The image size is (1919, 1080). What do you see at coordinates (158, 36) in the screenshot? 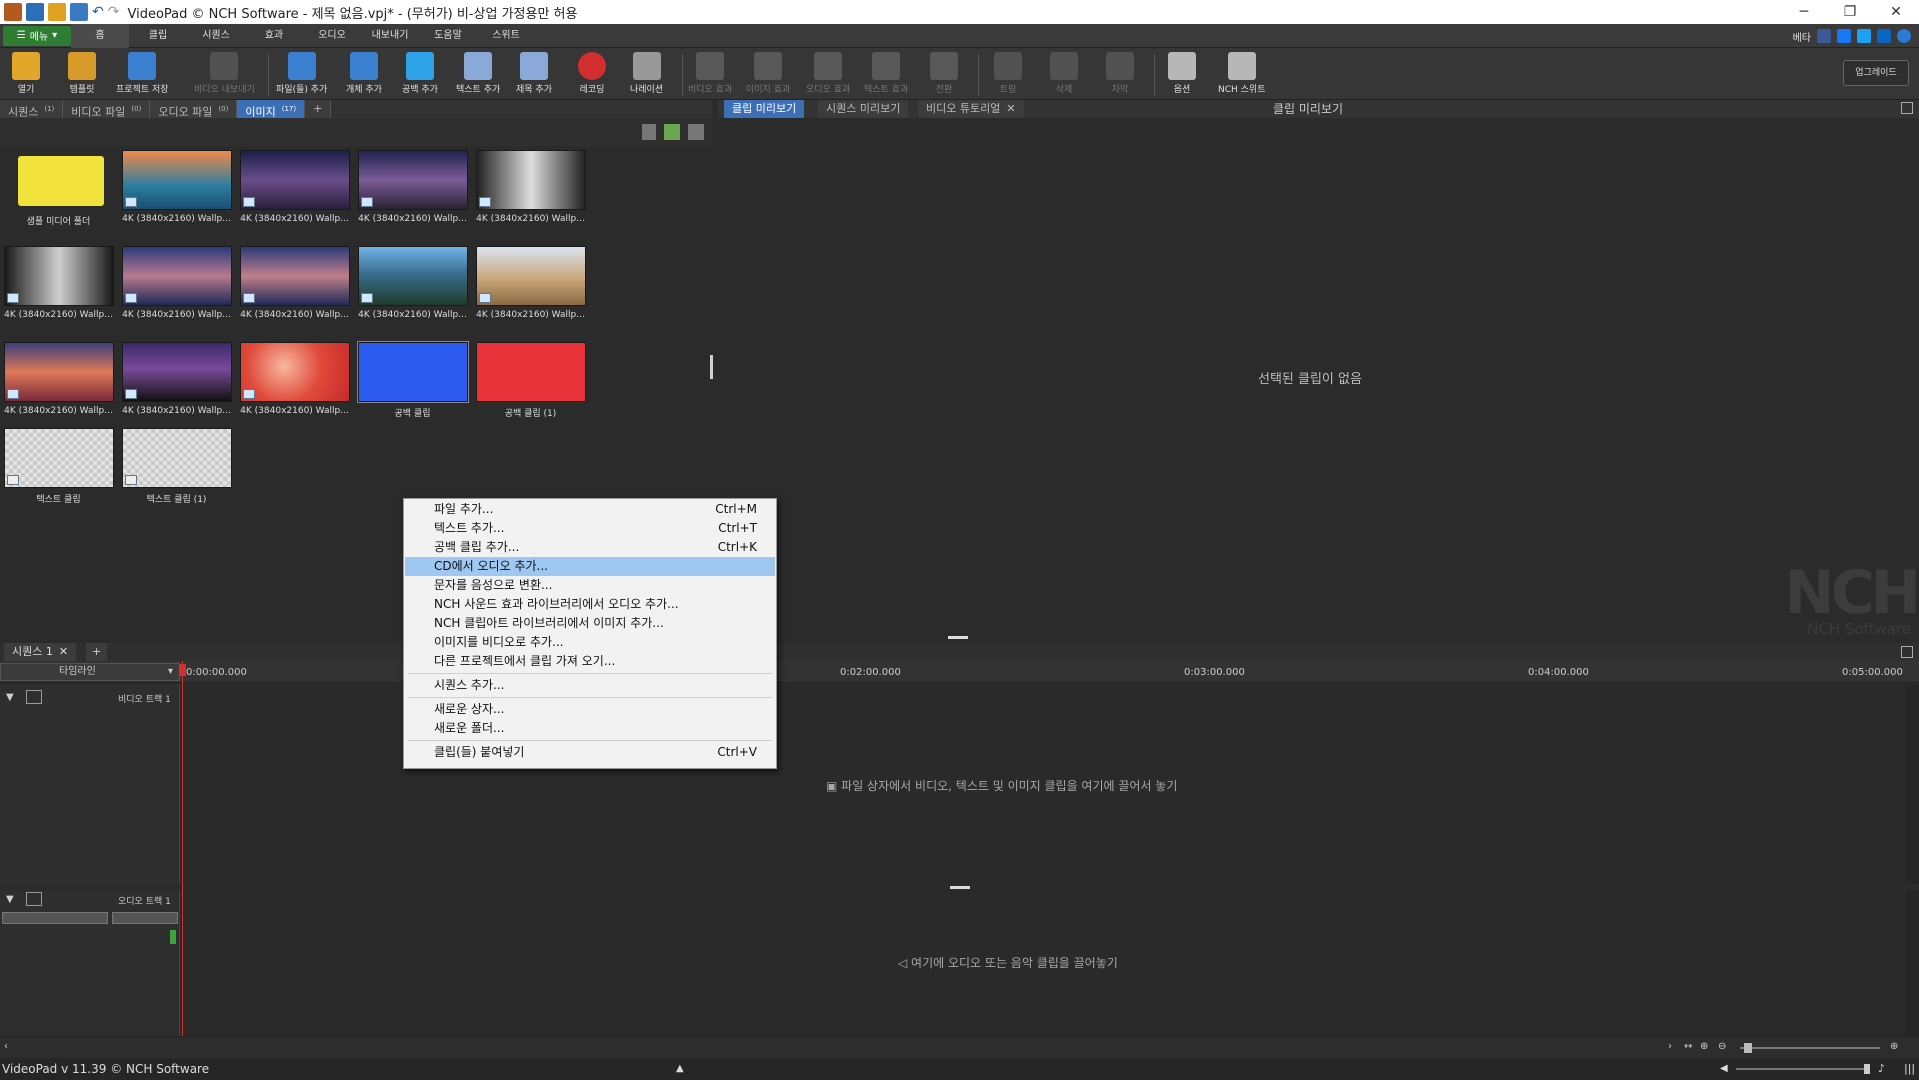
I see `tab-clip: 클립` at bounding box center [158, 36].